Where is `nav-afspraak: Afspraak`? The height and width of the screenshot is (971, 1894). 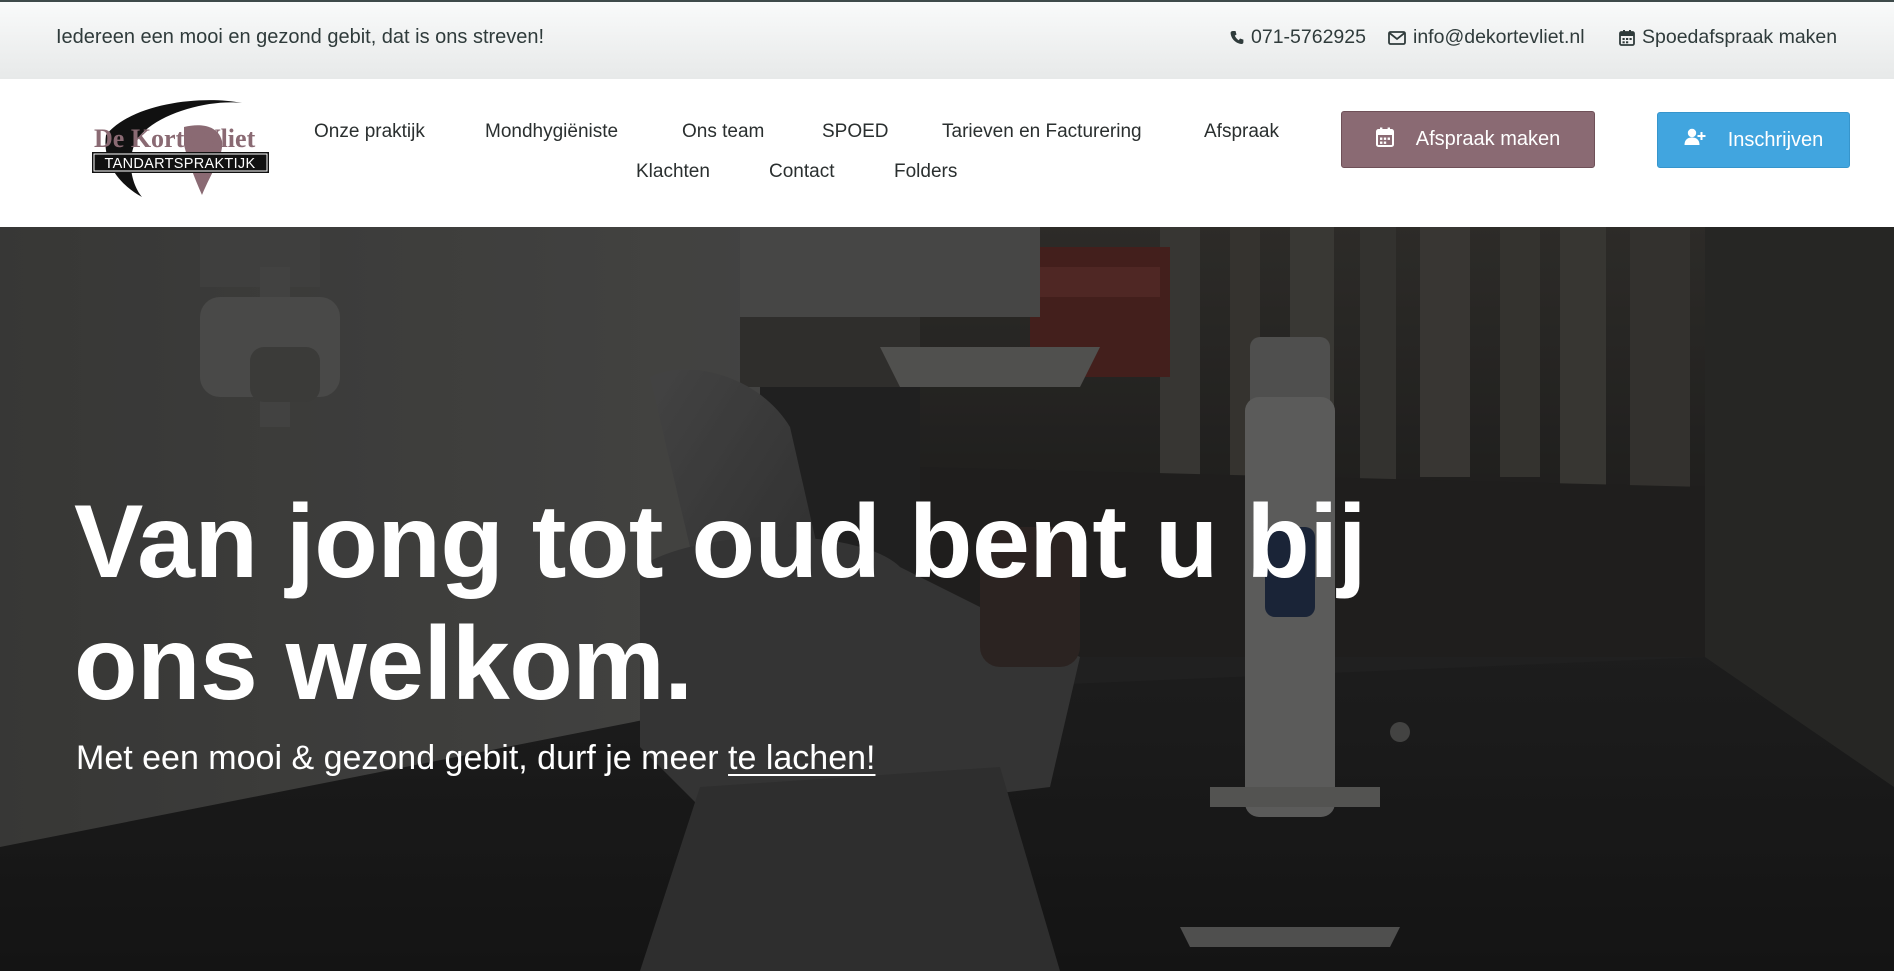
nav-afspraak: Afspraak is located at coordinates (1241, 132).